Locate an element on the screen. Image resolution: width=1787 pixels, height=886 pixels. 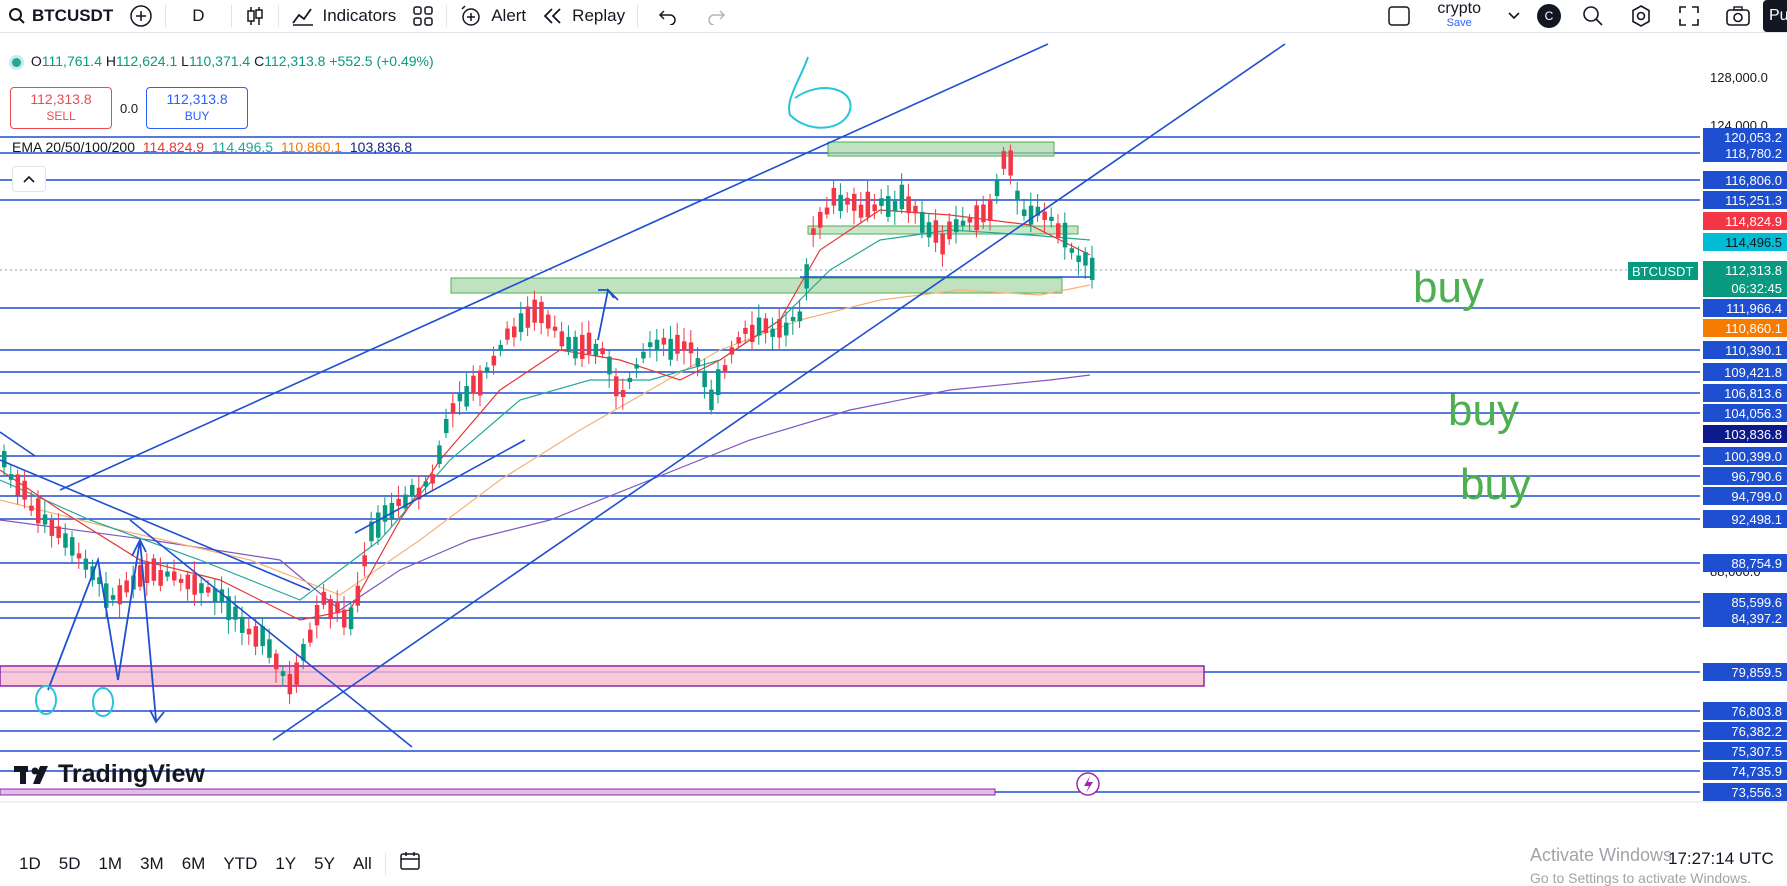
chart-type-button is located at coordinates (255, 16).